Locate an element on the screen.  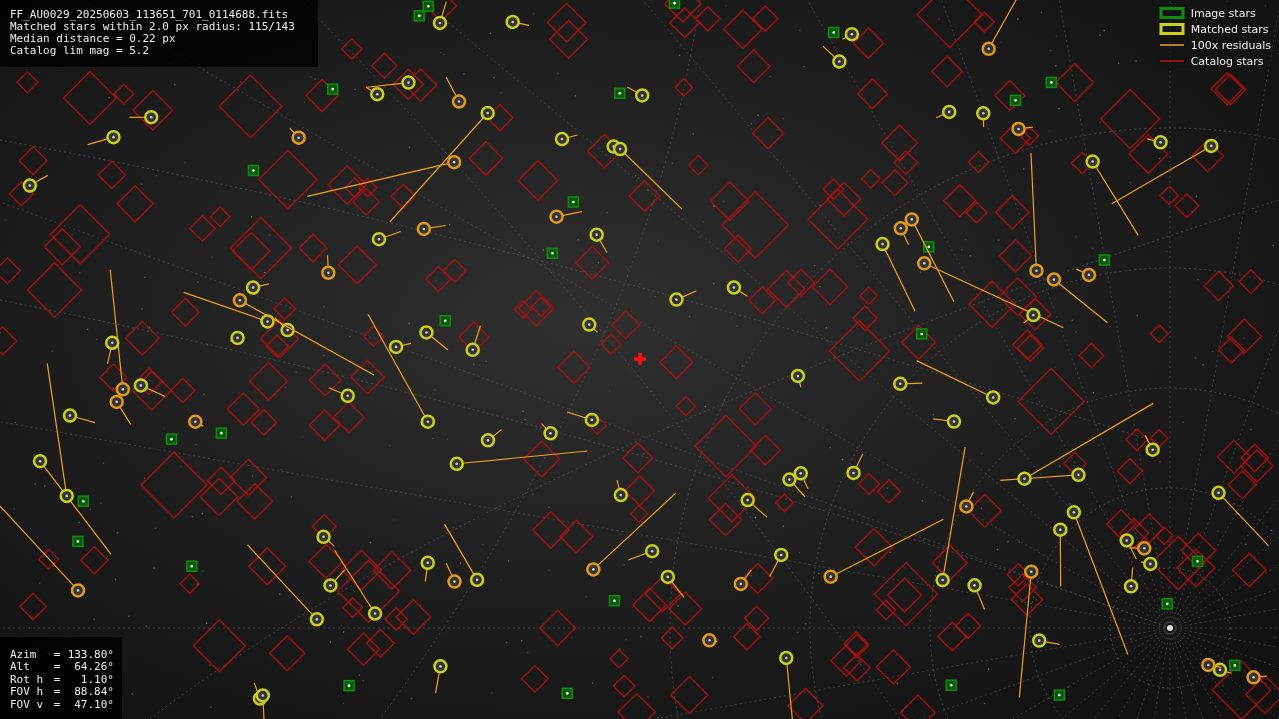
legend-label: Image stars is located at coordinates (1223, 13).